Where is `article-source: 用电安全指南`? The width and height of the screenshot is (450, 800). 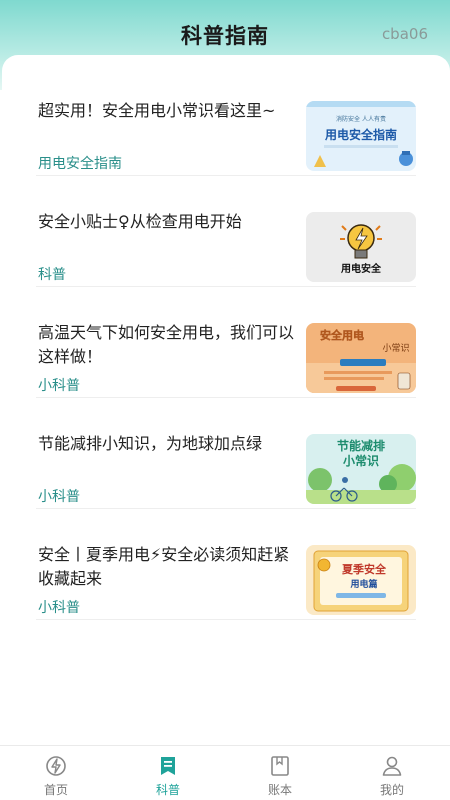 article-source: 用电安全指南 is located at coordinates (80, 164).